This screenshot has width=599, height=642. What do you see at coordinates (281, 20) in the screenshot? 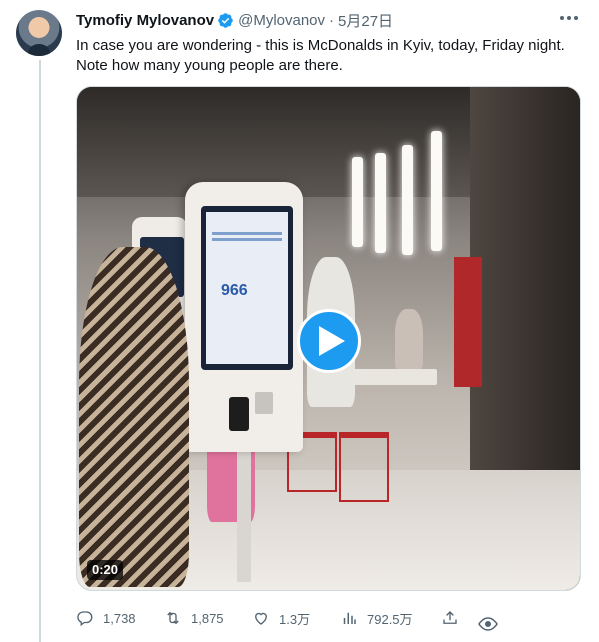
I see `author-handle: @Mylovanov` at bounding box center [281, 20].